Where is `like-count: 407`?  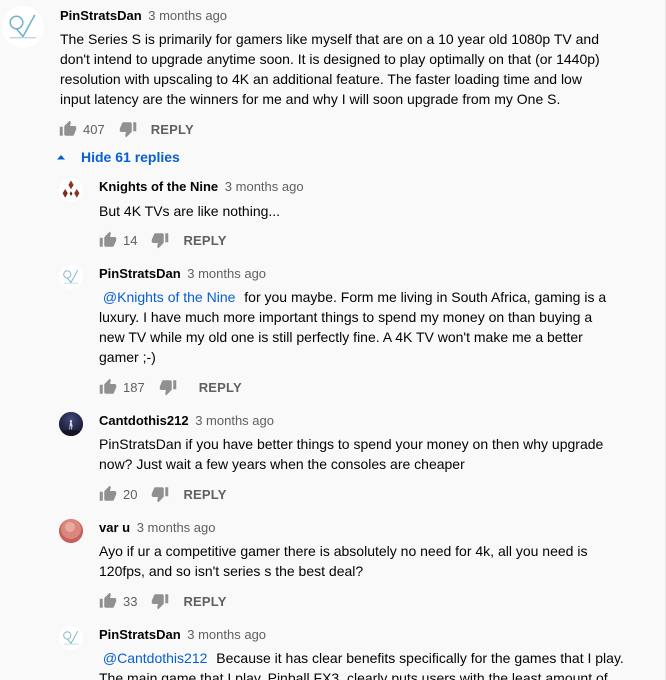 like-count: 407 is located at coordinates (94, 129).